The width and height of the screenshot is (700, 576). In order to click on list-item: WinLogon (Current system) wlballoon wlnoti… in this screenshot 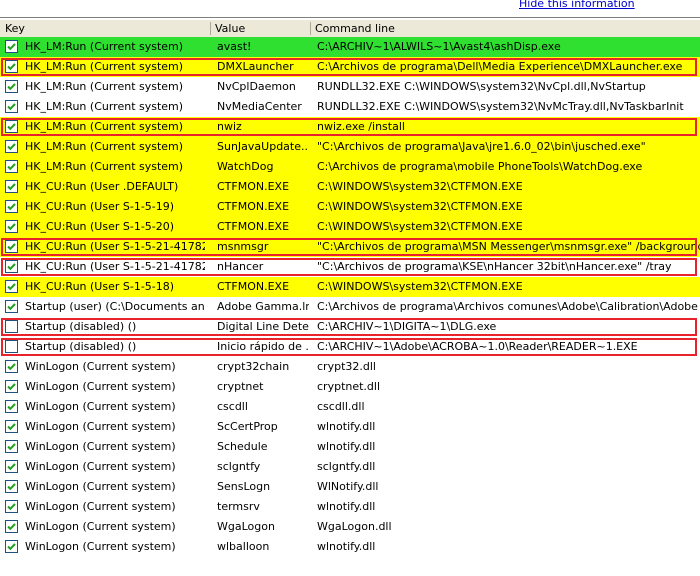, I will do `click(350, 547)`.